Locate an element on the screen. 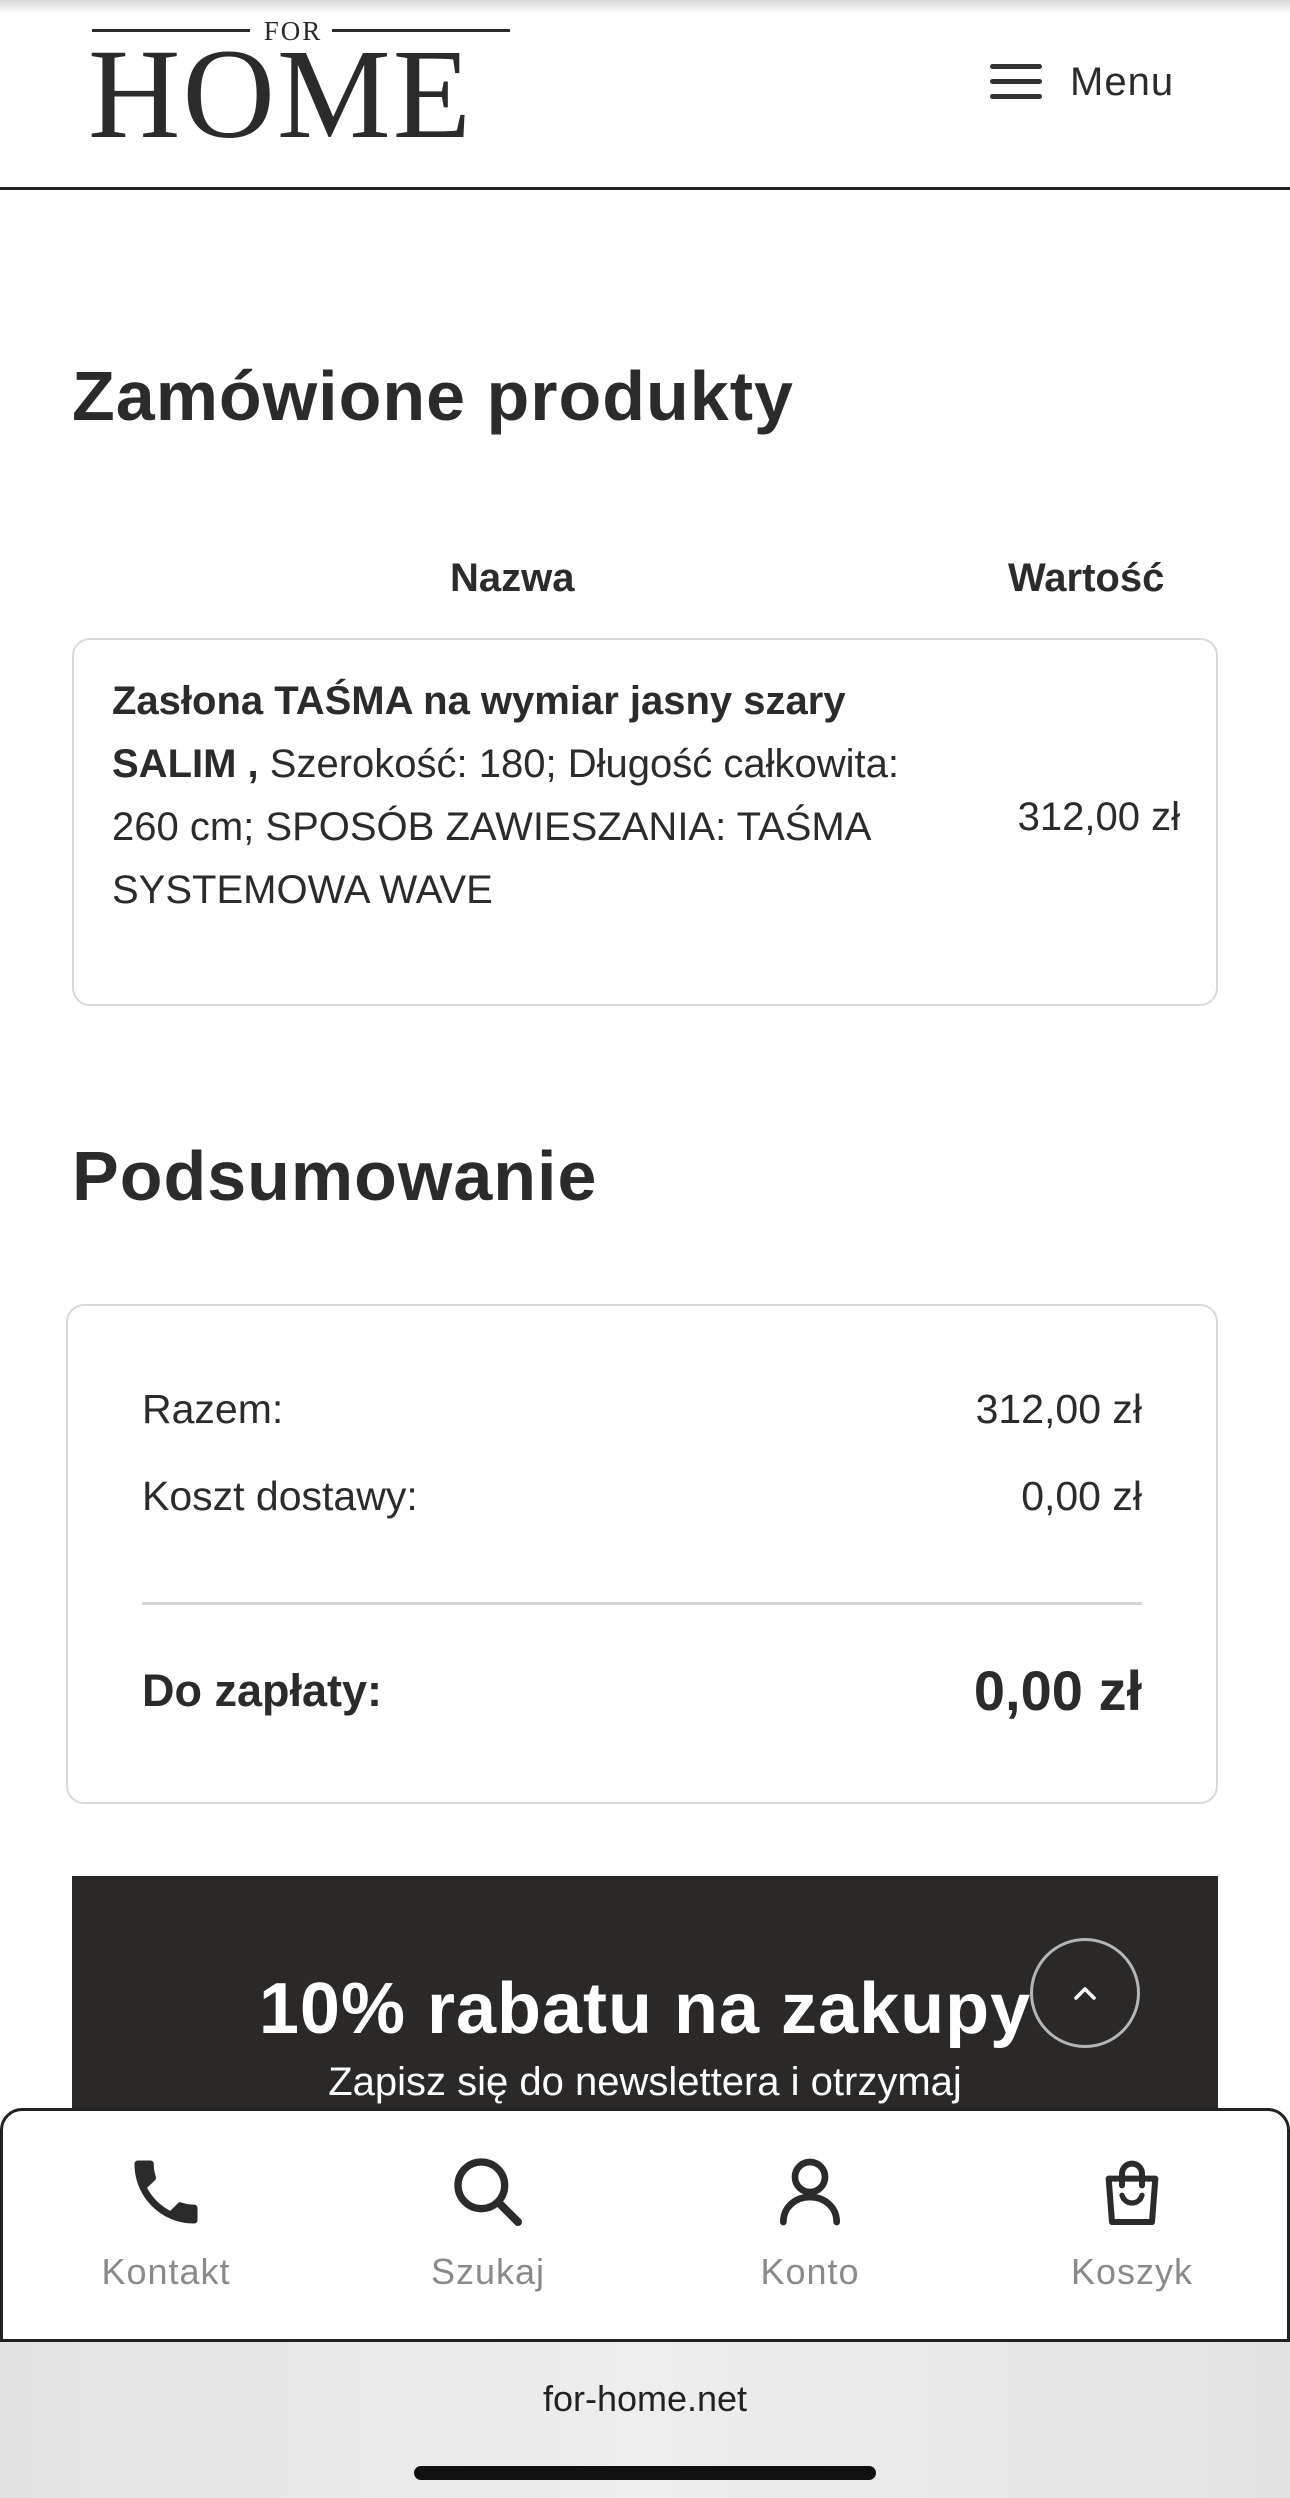  chevron-up-icon is located at coordinates (1085, 1993).